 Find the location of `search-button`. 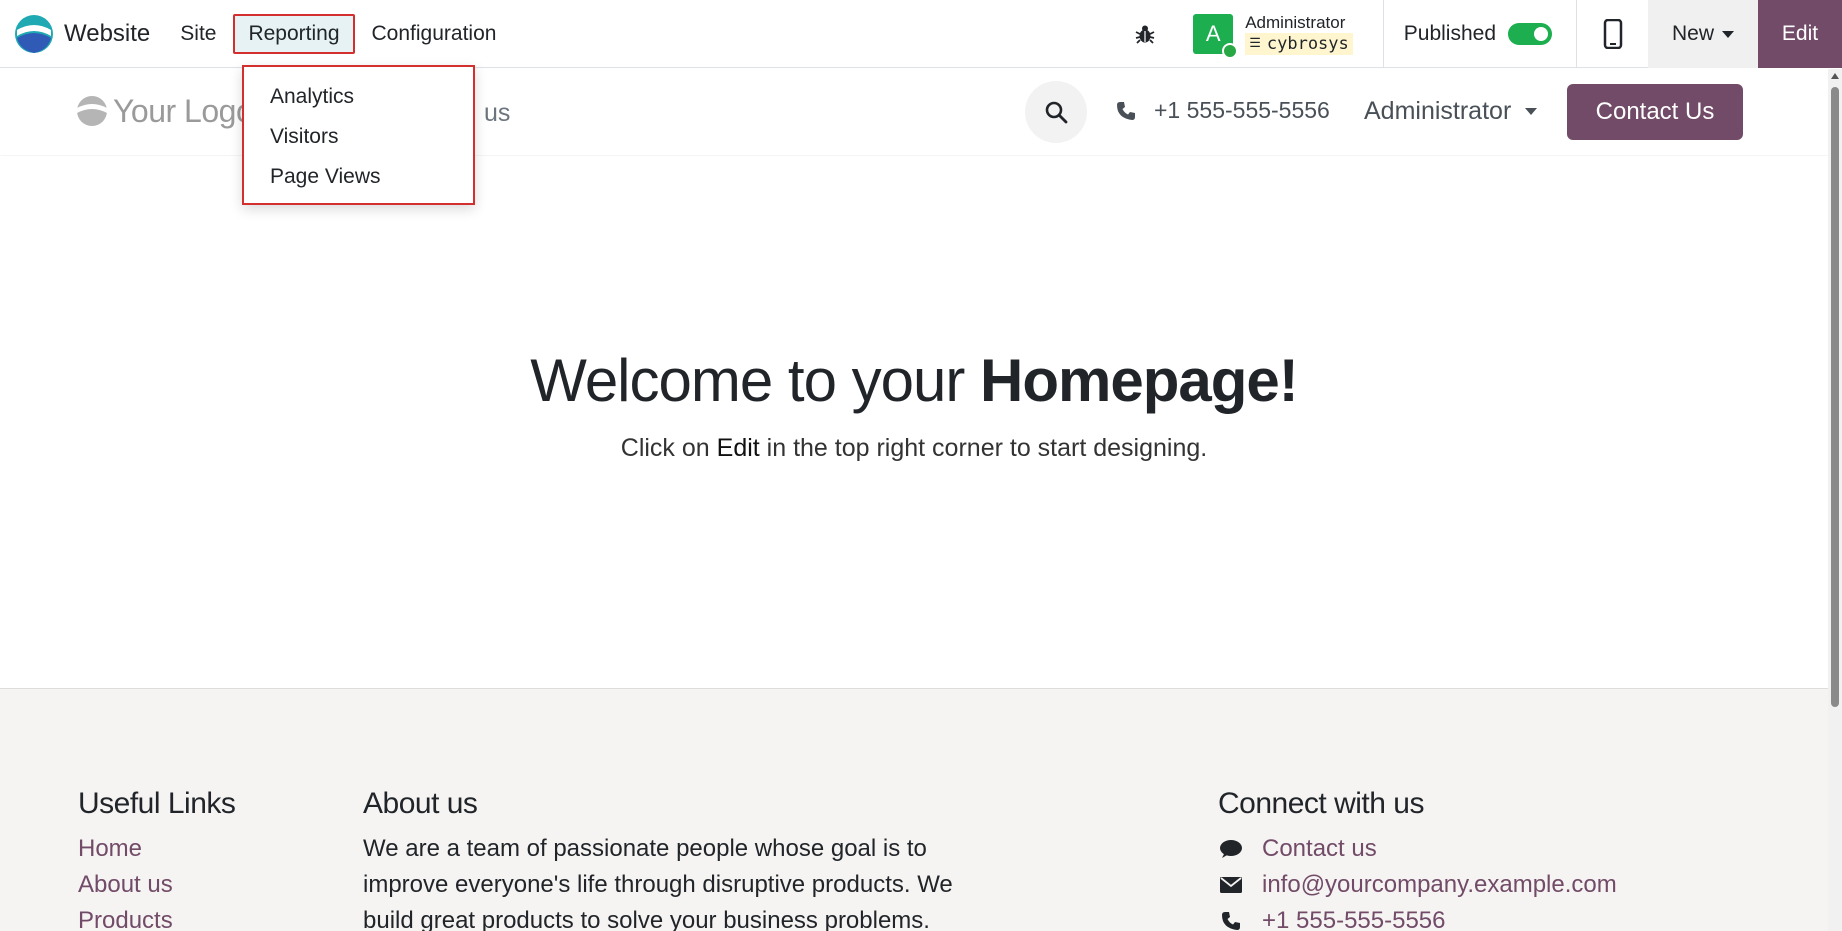

search-button is located at coordinates (1056, 112).